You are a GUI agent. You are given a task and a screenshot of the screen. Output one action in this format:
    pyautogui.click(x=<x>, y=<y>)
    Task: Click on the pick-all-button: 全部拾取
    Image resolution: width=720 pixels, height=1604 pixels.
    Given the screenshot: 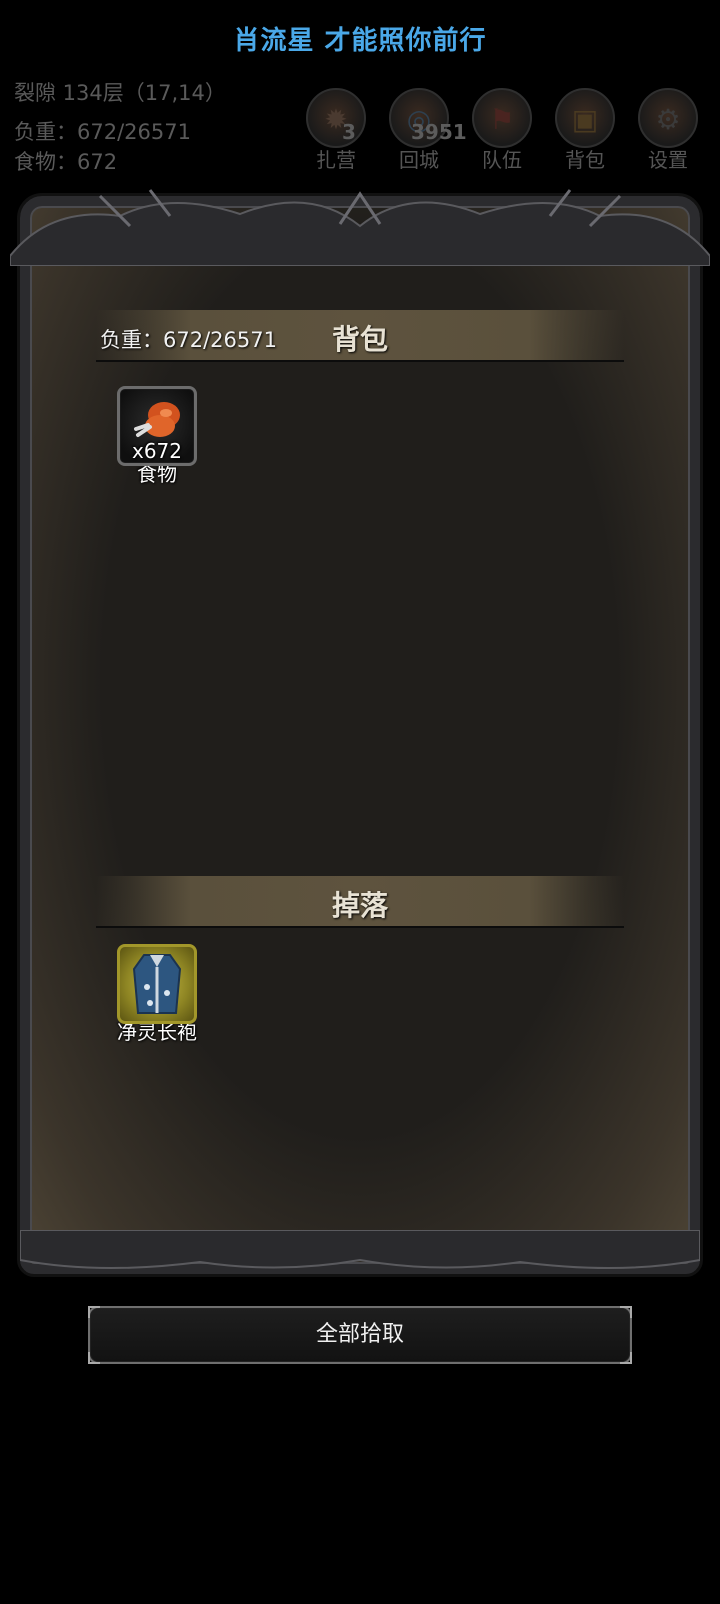 What is the action you would take?
    pyautogui.click(x=360, y=1335)
    